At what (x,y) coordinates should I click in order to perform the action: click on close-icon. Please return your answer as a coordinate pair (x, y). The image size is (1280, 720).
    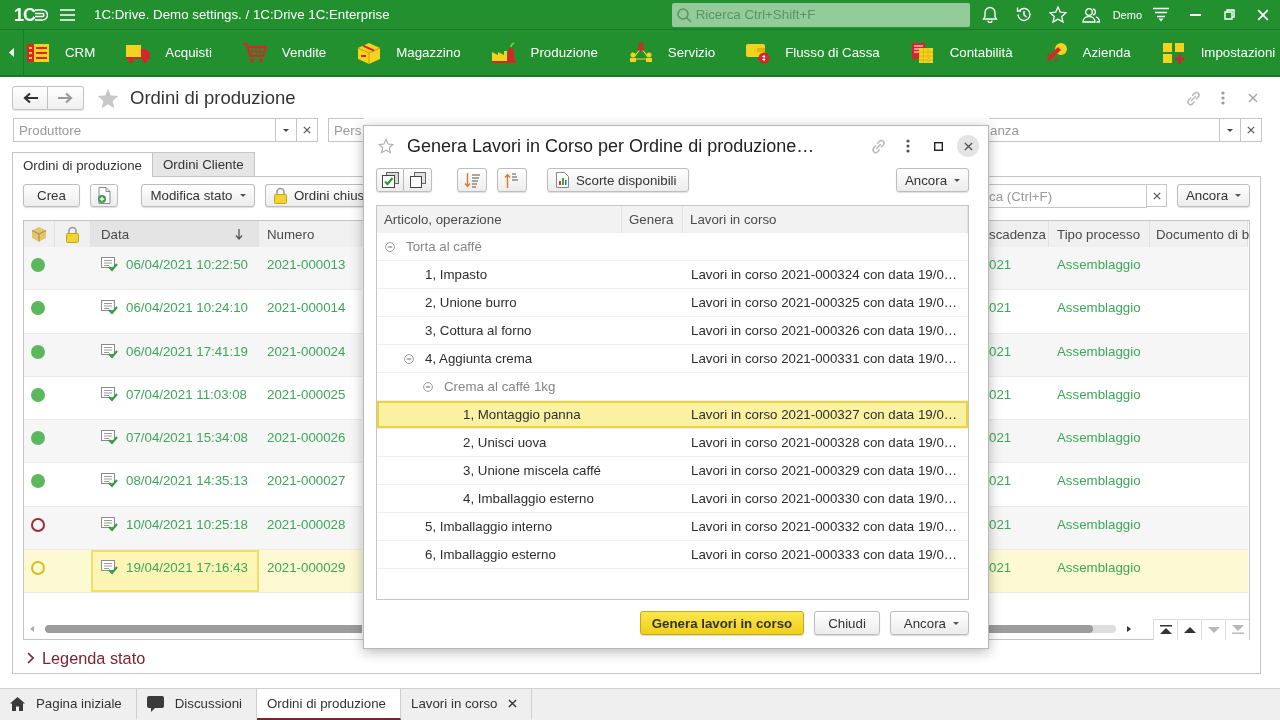
    Looking at the image, I should click on (513, 703).